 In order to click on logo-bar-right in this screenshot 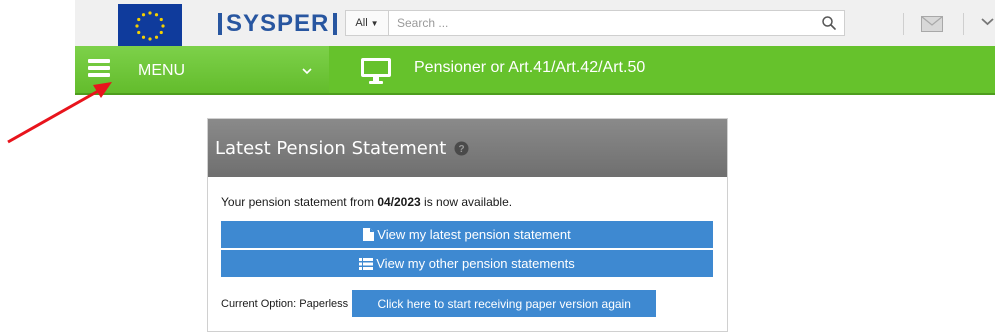, I will do `click(335, 24)`.